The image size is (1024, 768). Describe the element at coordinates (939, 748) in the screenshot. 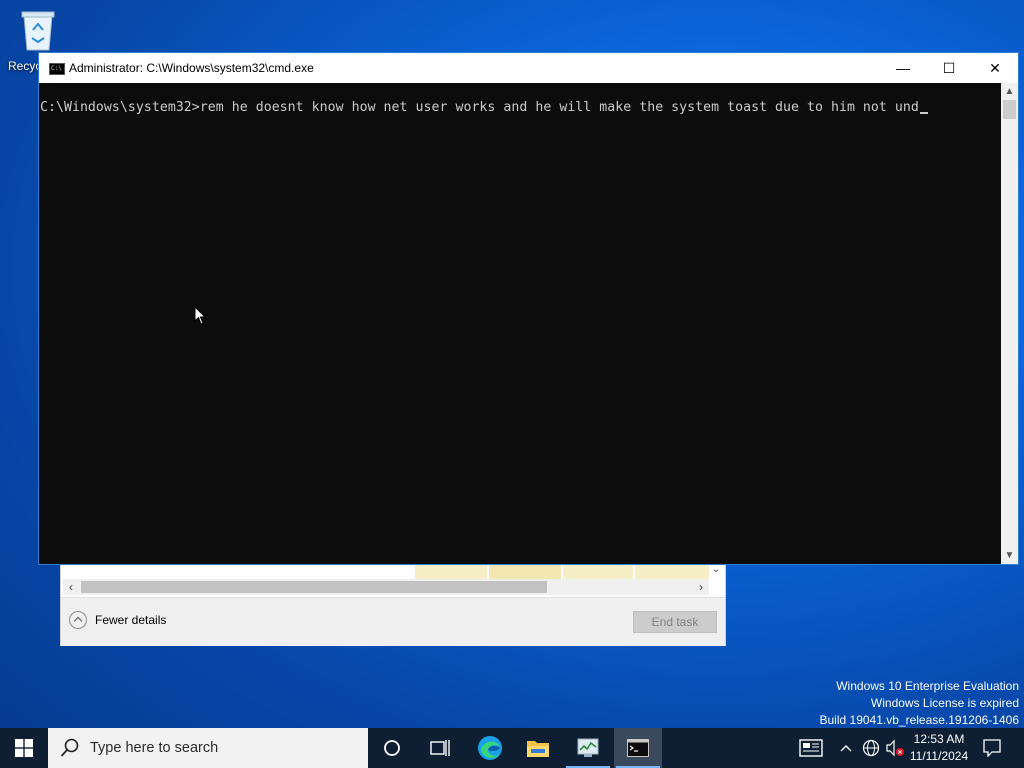

I see `clock: 12:53 AM 11/11/2024` at that location.